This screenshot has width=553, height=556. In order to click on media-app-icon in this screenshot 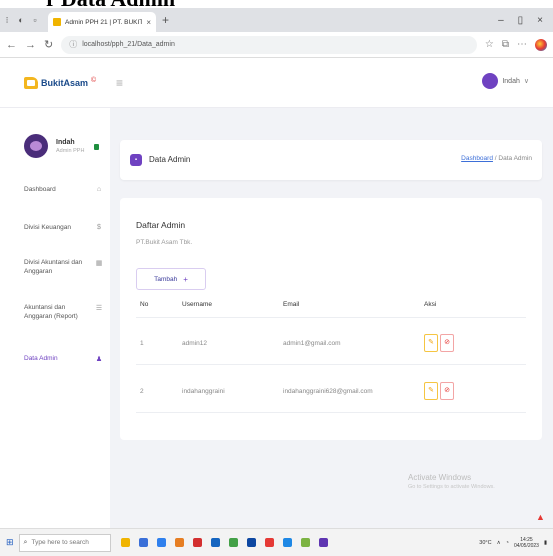, I will do `click(197, 542)`.